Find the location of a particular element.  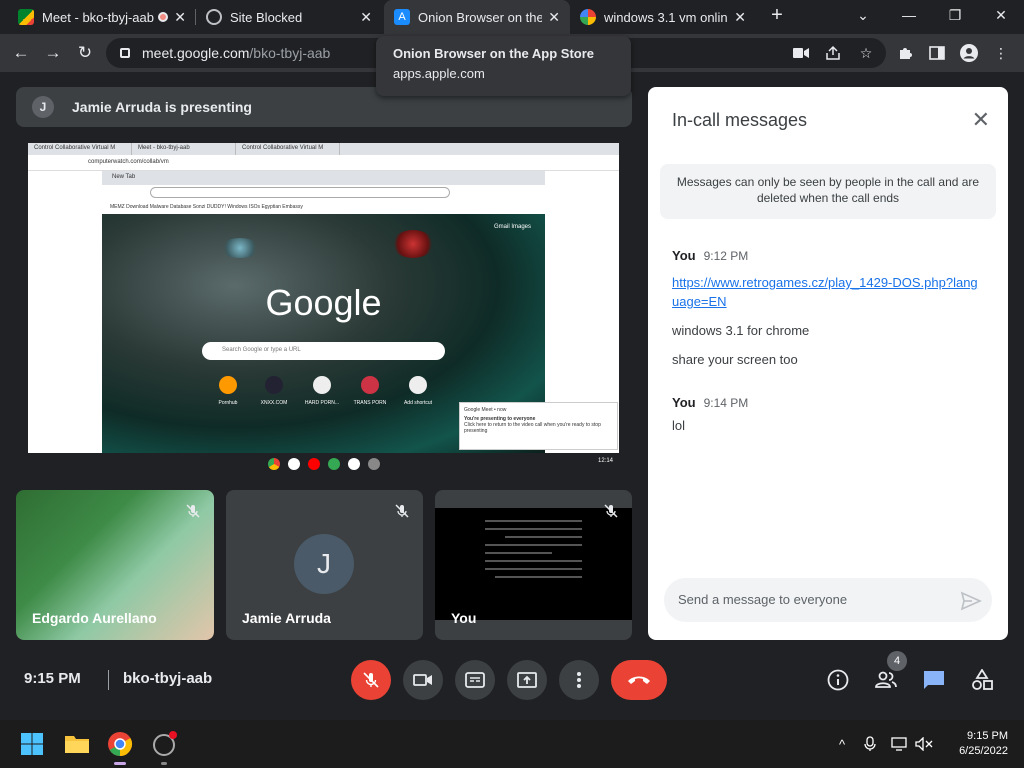

more-options-button is located at coordinates (579, 680).